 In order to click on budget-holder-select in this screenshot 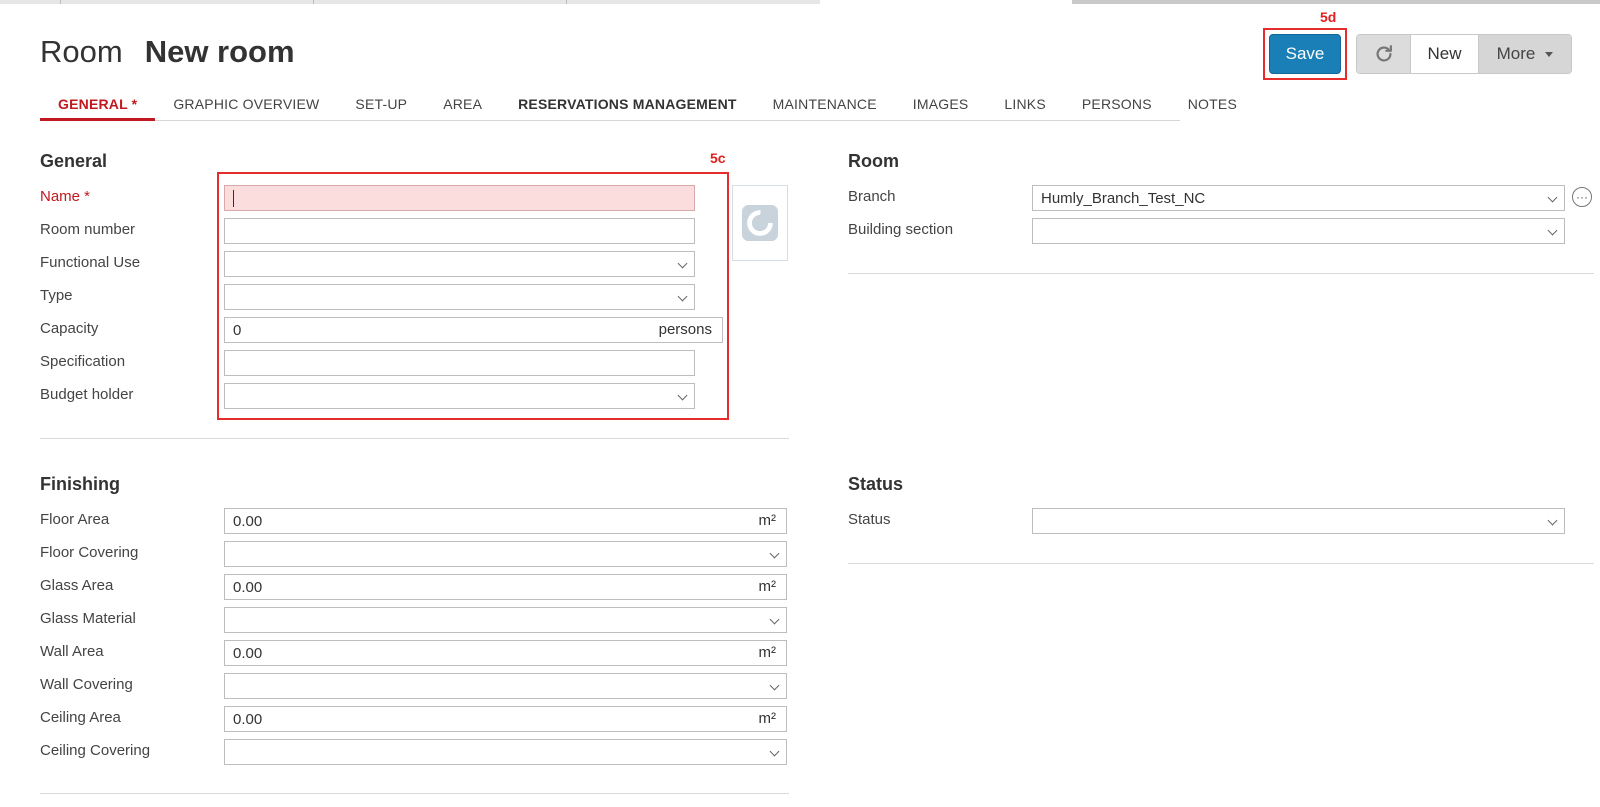, I will do `click(459, 396)`.